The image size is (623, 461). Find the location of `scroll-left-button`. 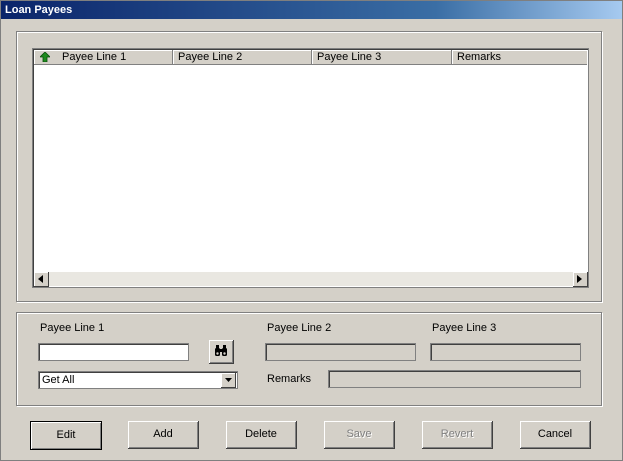

scroll-left-button is located at coordinates (41, 279).